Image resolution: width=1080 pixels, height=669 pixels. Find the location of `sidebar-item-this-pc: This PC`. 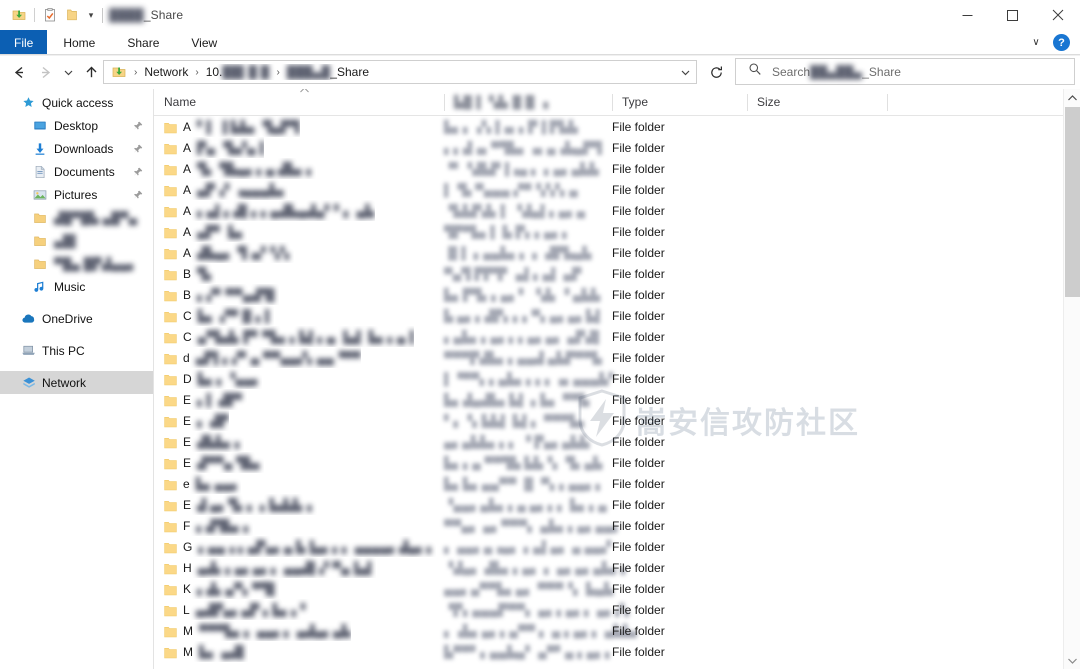

sidebar-item-this-pc: This PC is located at coordinates (76, 350).